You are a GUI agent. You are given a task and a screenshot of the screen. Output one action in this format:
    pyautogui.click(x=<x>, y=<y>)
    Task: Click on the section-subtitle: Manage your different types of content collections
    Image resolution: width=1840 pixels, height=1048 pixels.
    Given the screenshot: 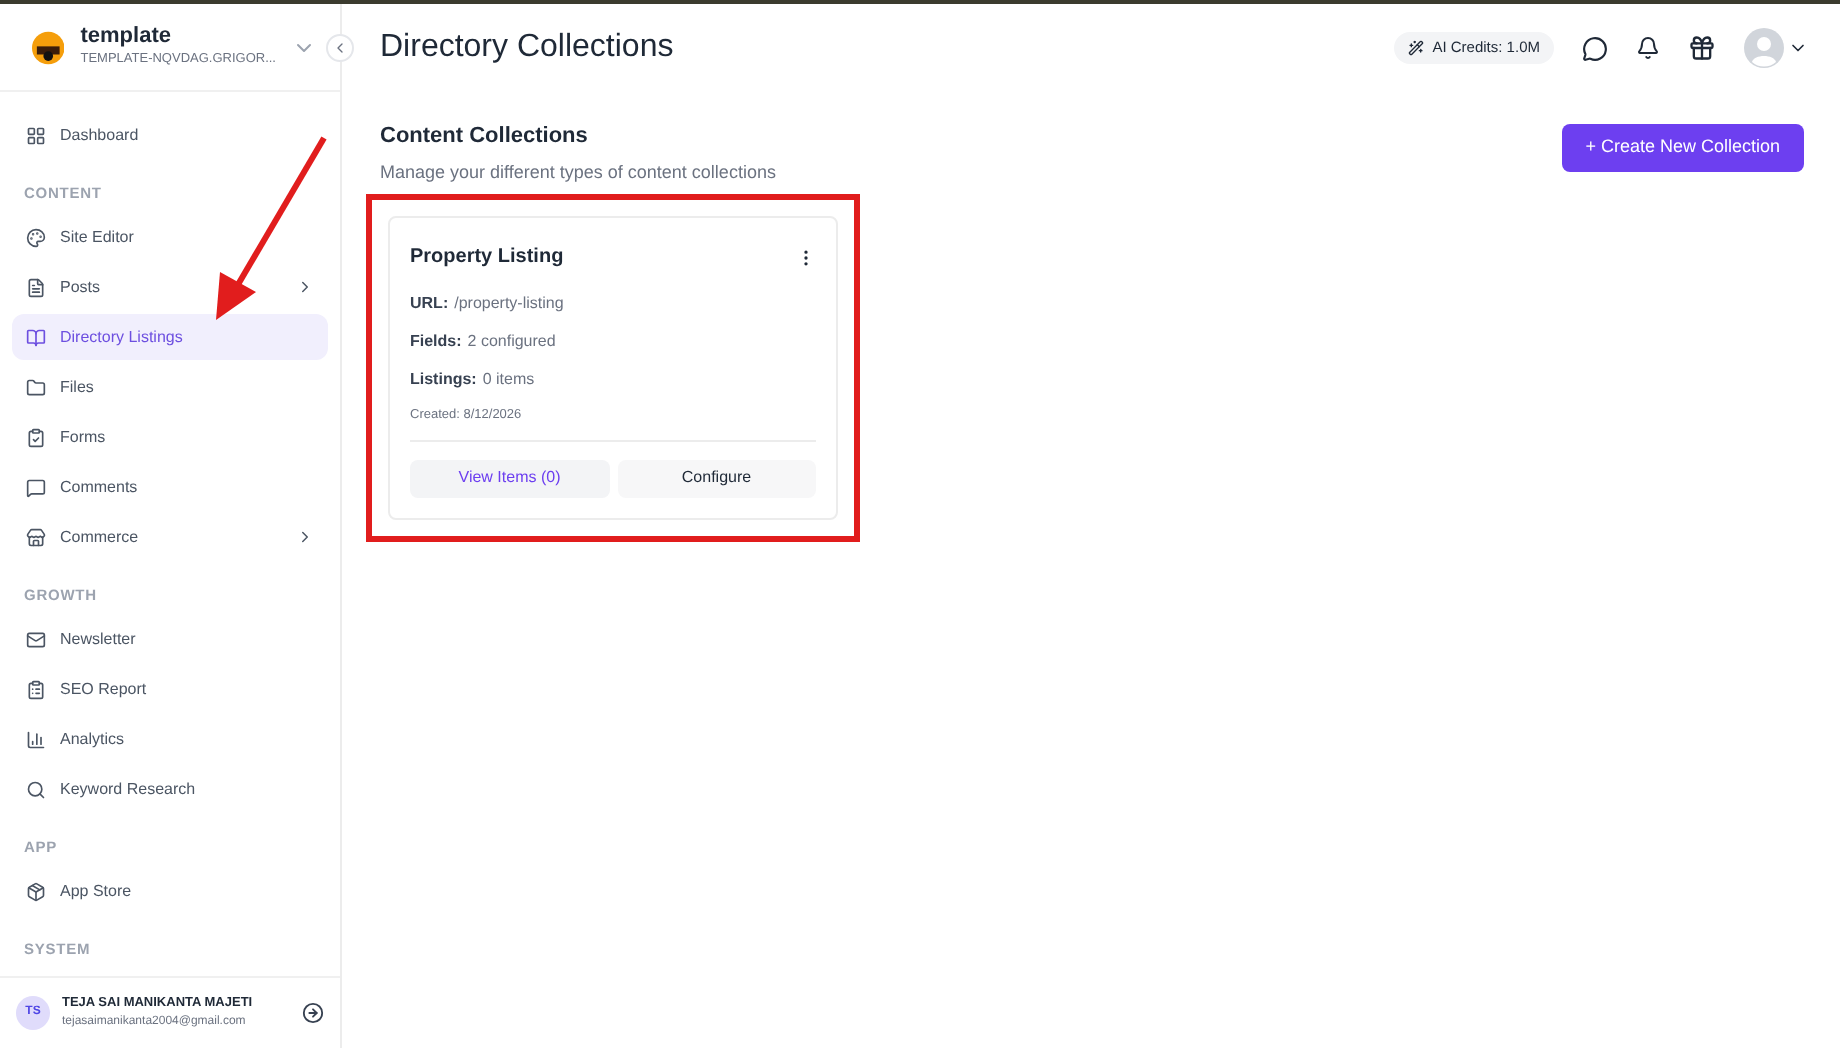 What is the action you would take?
    pyautogui.click(x=578, y=172)
    